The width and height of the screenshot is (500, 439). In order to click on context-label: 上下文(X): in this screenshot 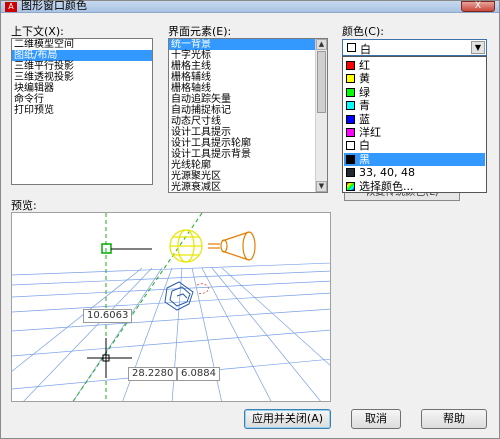, I will do `click(37, 31)`.